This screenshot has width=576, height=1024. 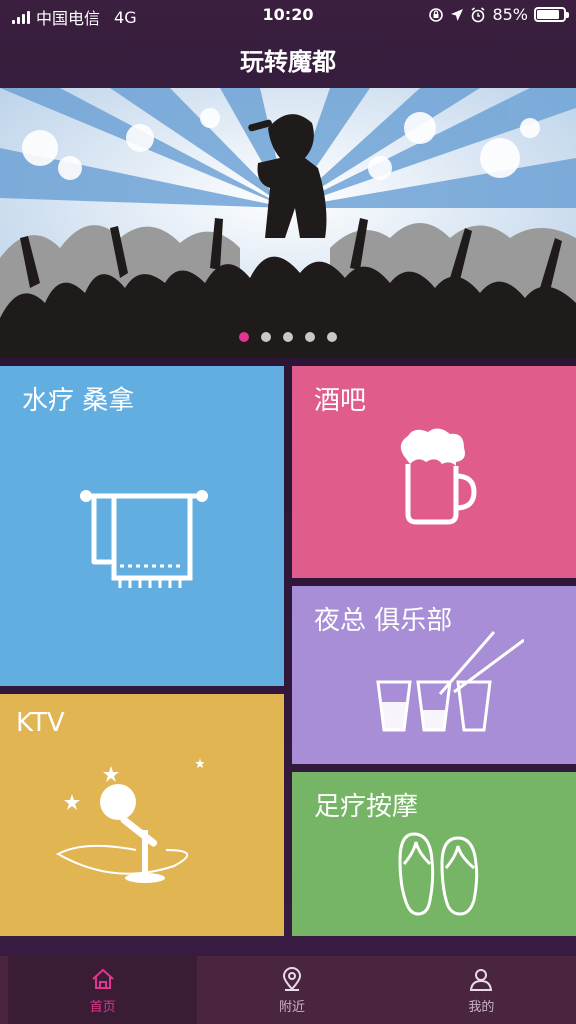 What do you see at coordinates (457, 14) in the screenshot?
I see `location-arrow-icon` at bounding box center [457, 14].